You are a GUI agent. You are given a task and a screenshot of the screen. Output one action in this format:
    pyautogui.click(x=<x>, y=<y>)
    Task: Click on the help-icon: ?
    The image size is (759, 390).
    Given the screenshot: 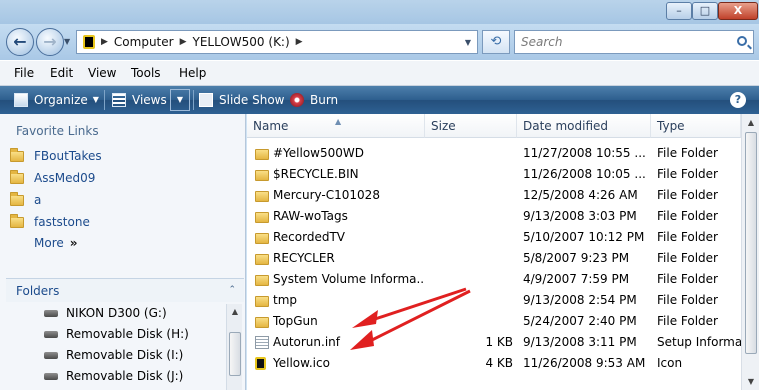 What is the action you would take?
    pyautogui.click(x=738, y=100)
    